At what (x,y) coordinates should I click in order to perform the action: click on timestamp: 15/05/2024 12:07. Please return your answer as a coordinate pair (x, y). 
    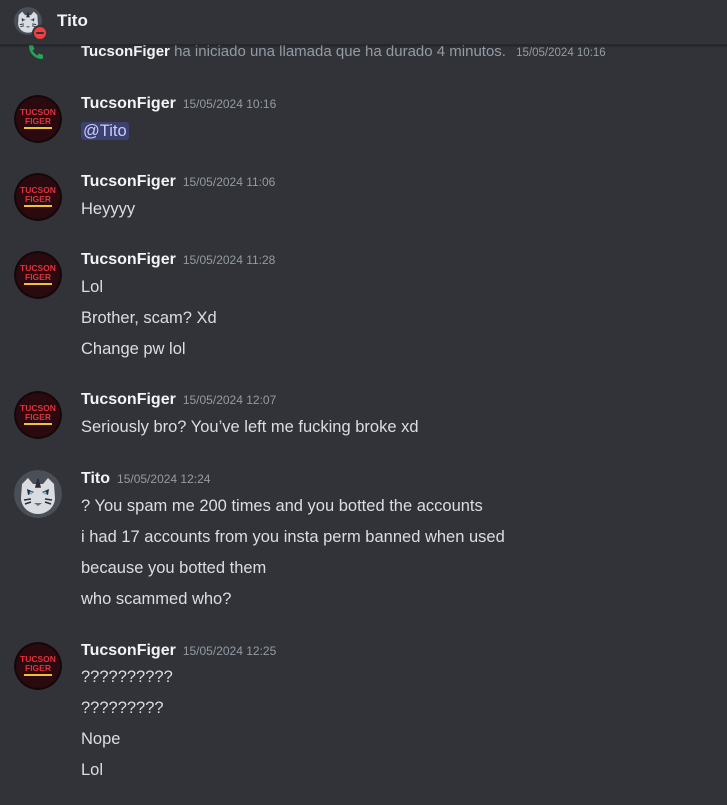
    Looking at the image, I should click on (229, 400).